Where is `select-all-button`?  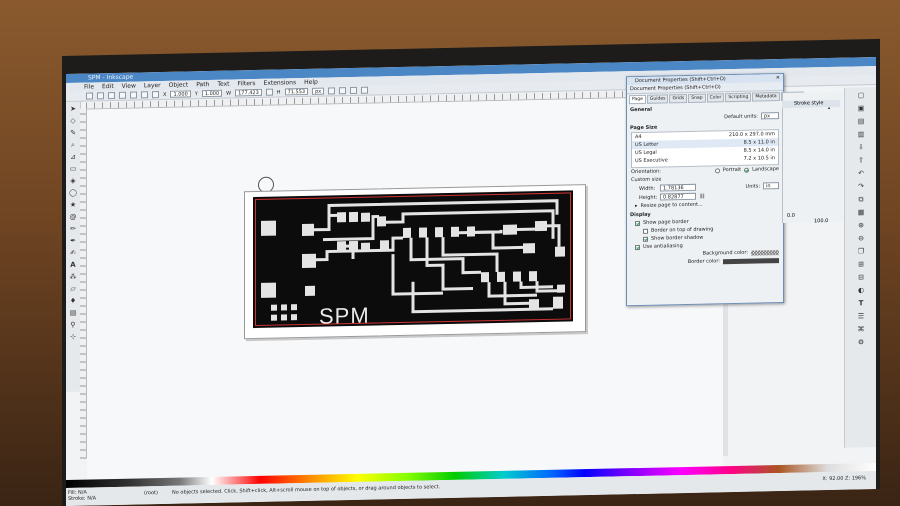 select-all-button is located at coordinates (89, 96).